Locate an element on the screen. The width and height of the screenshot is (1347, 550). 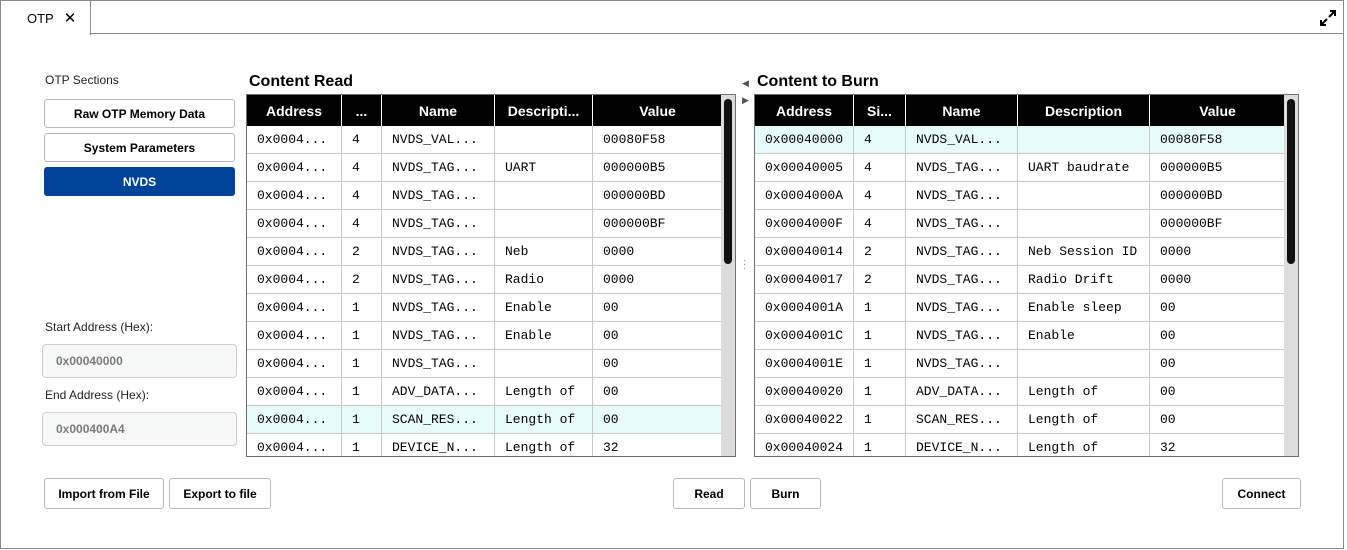
table-header: Address Si... Name Description Value is located at coordinates (1026, 110).